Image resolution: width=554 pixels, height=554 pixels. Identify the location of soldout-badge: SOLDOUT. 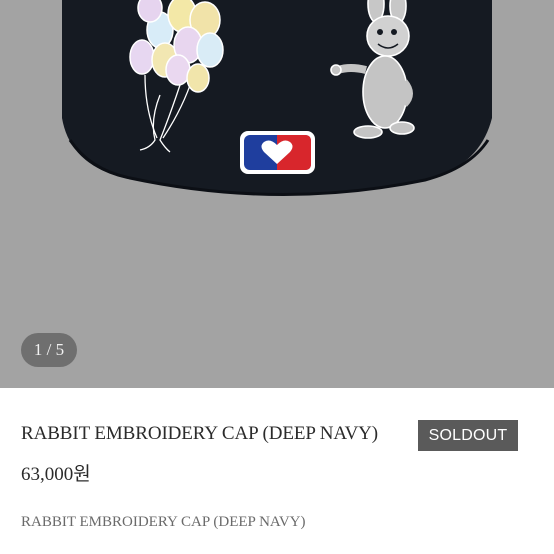
(468, 435).